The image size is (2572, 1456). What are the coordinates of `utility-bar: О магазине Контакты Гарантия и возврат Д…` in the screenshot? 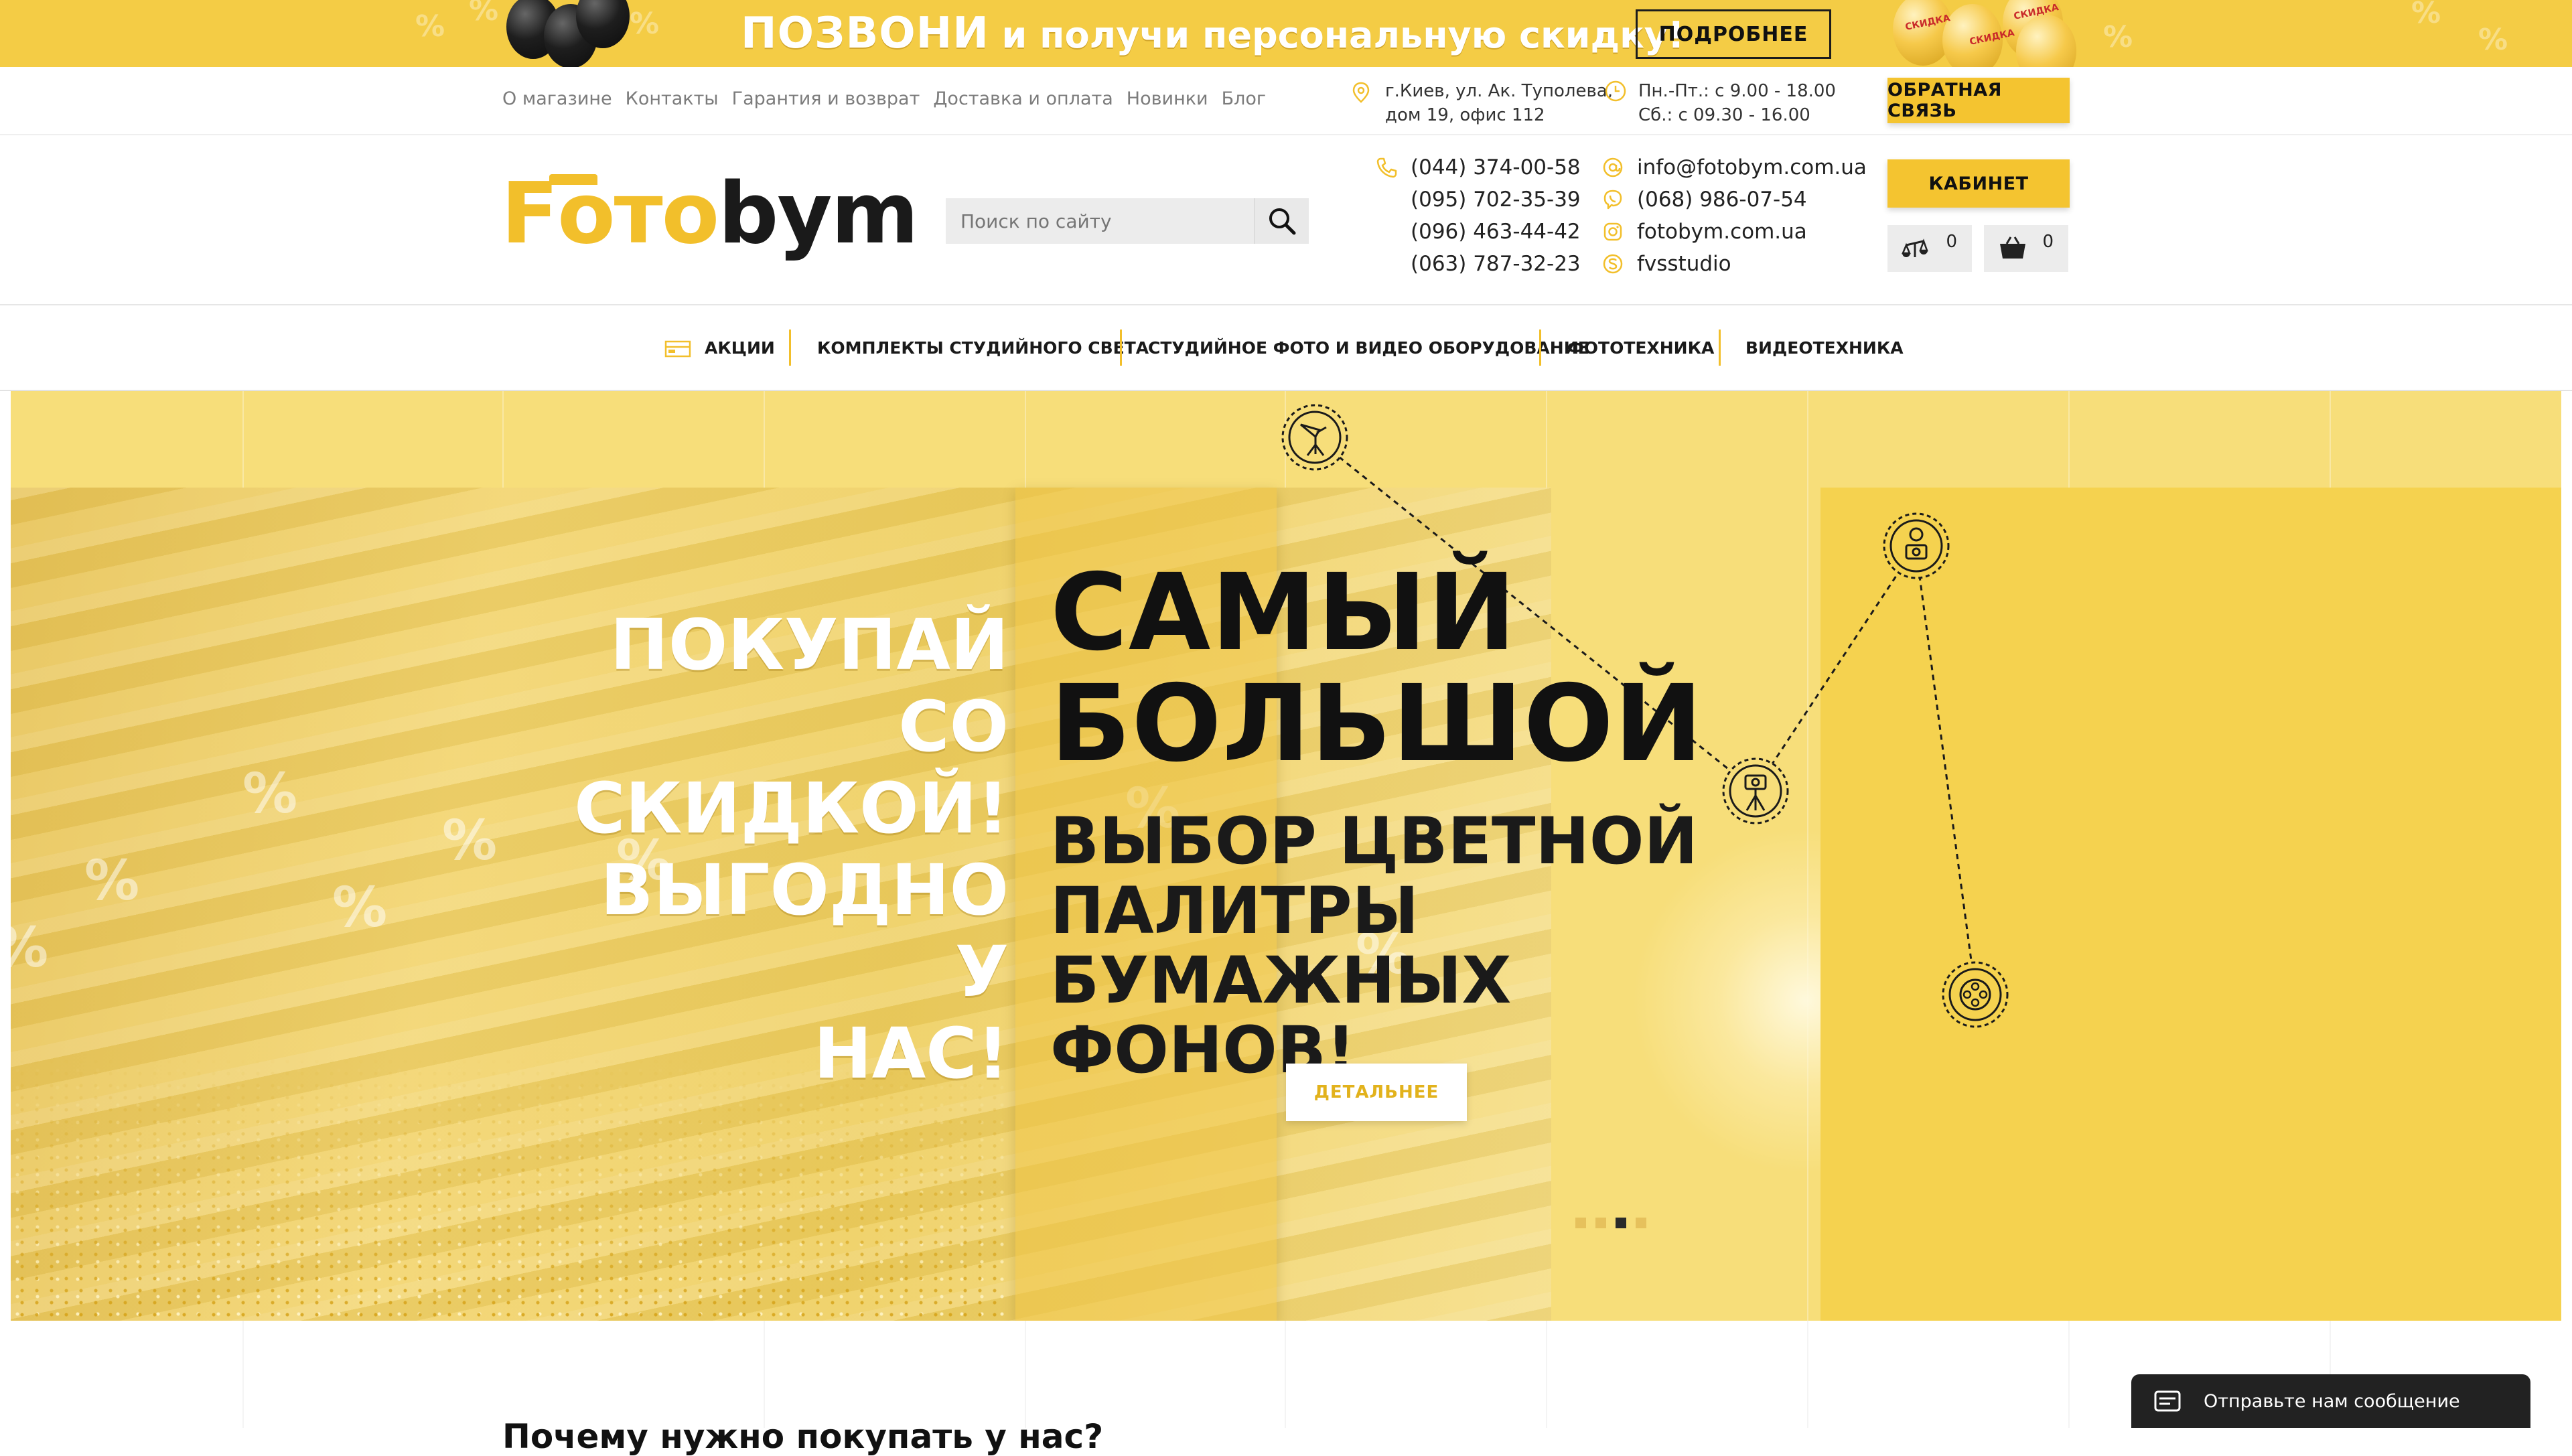 It's located at (1286, 101).